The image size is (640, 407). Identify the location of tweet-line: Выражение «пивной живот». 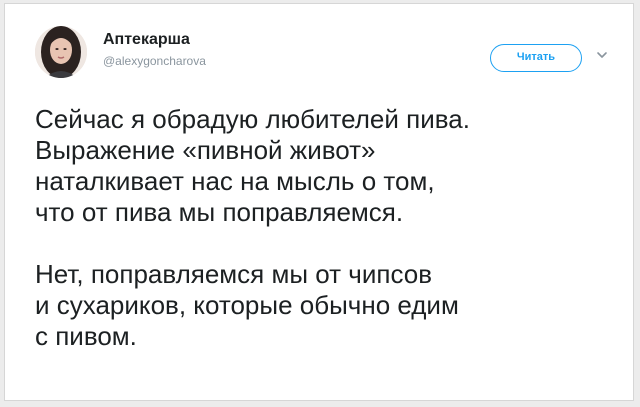
(205, 150).